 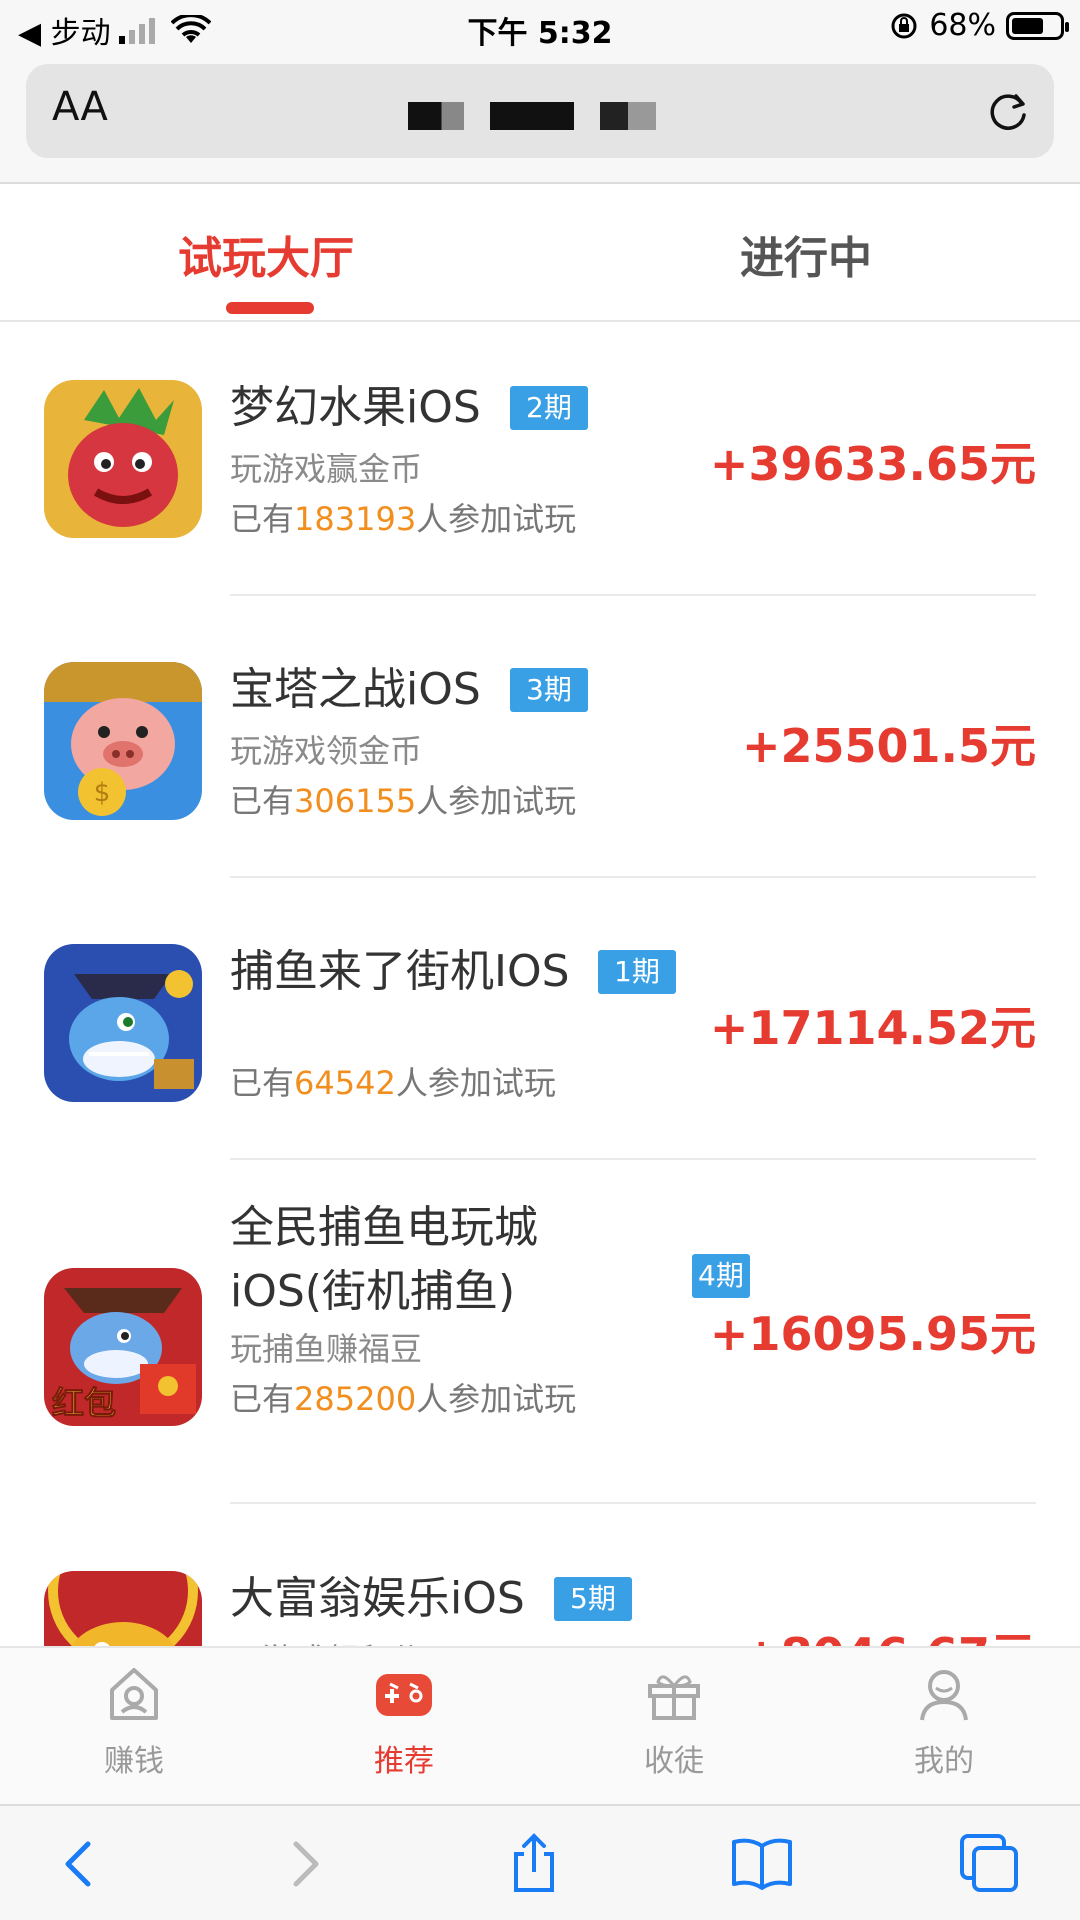 What do you see at coordinates (1009, 111) in the screenshot?
I see `reload-icon` at bounding box center [1009, 111].